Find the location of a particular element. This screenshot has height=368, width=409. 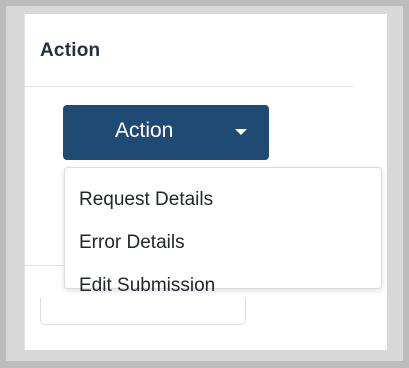

underlying-button-edge is located at coordinates (143, 311).